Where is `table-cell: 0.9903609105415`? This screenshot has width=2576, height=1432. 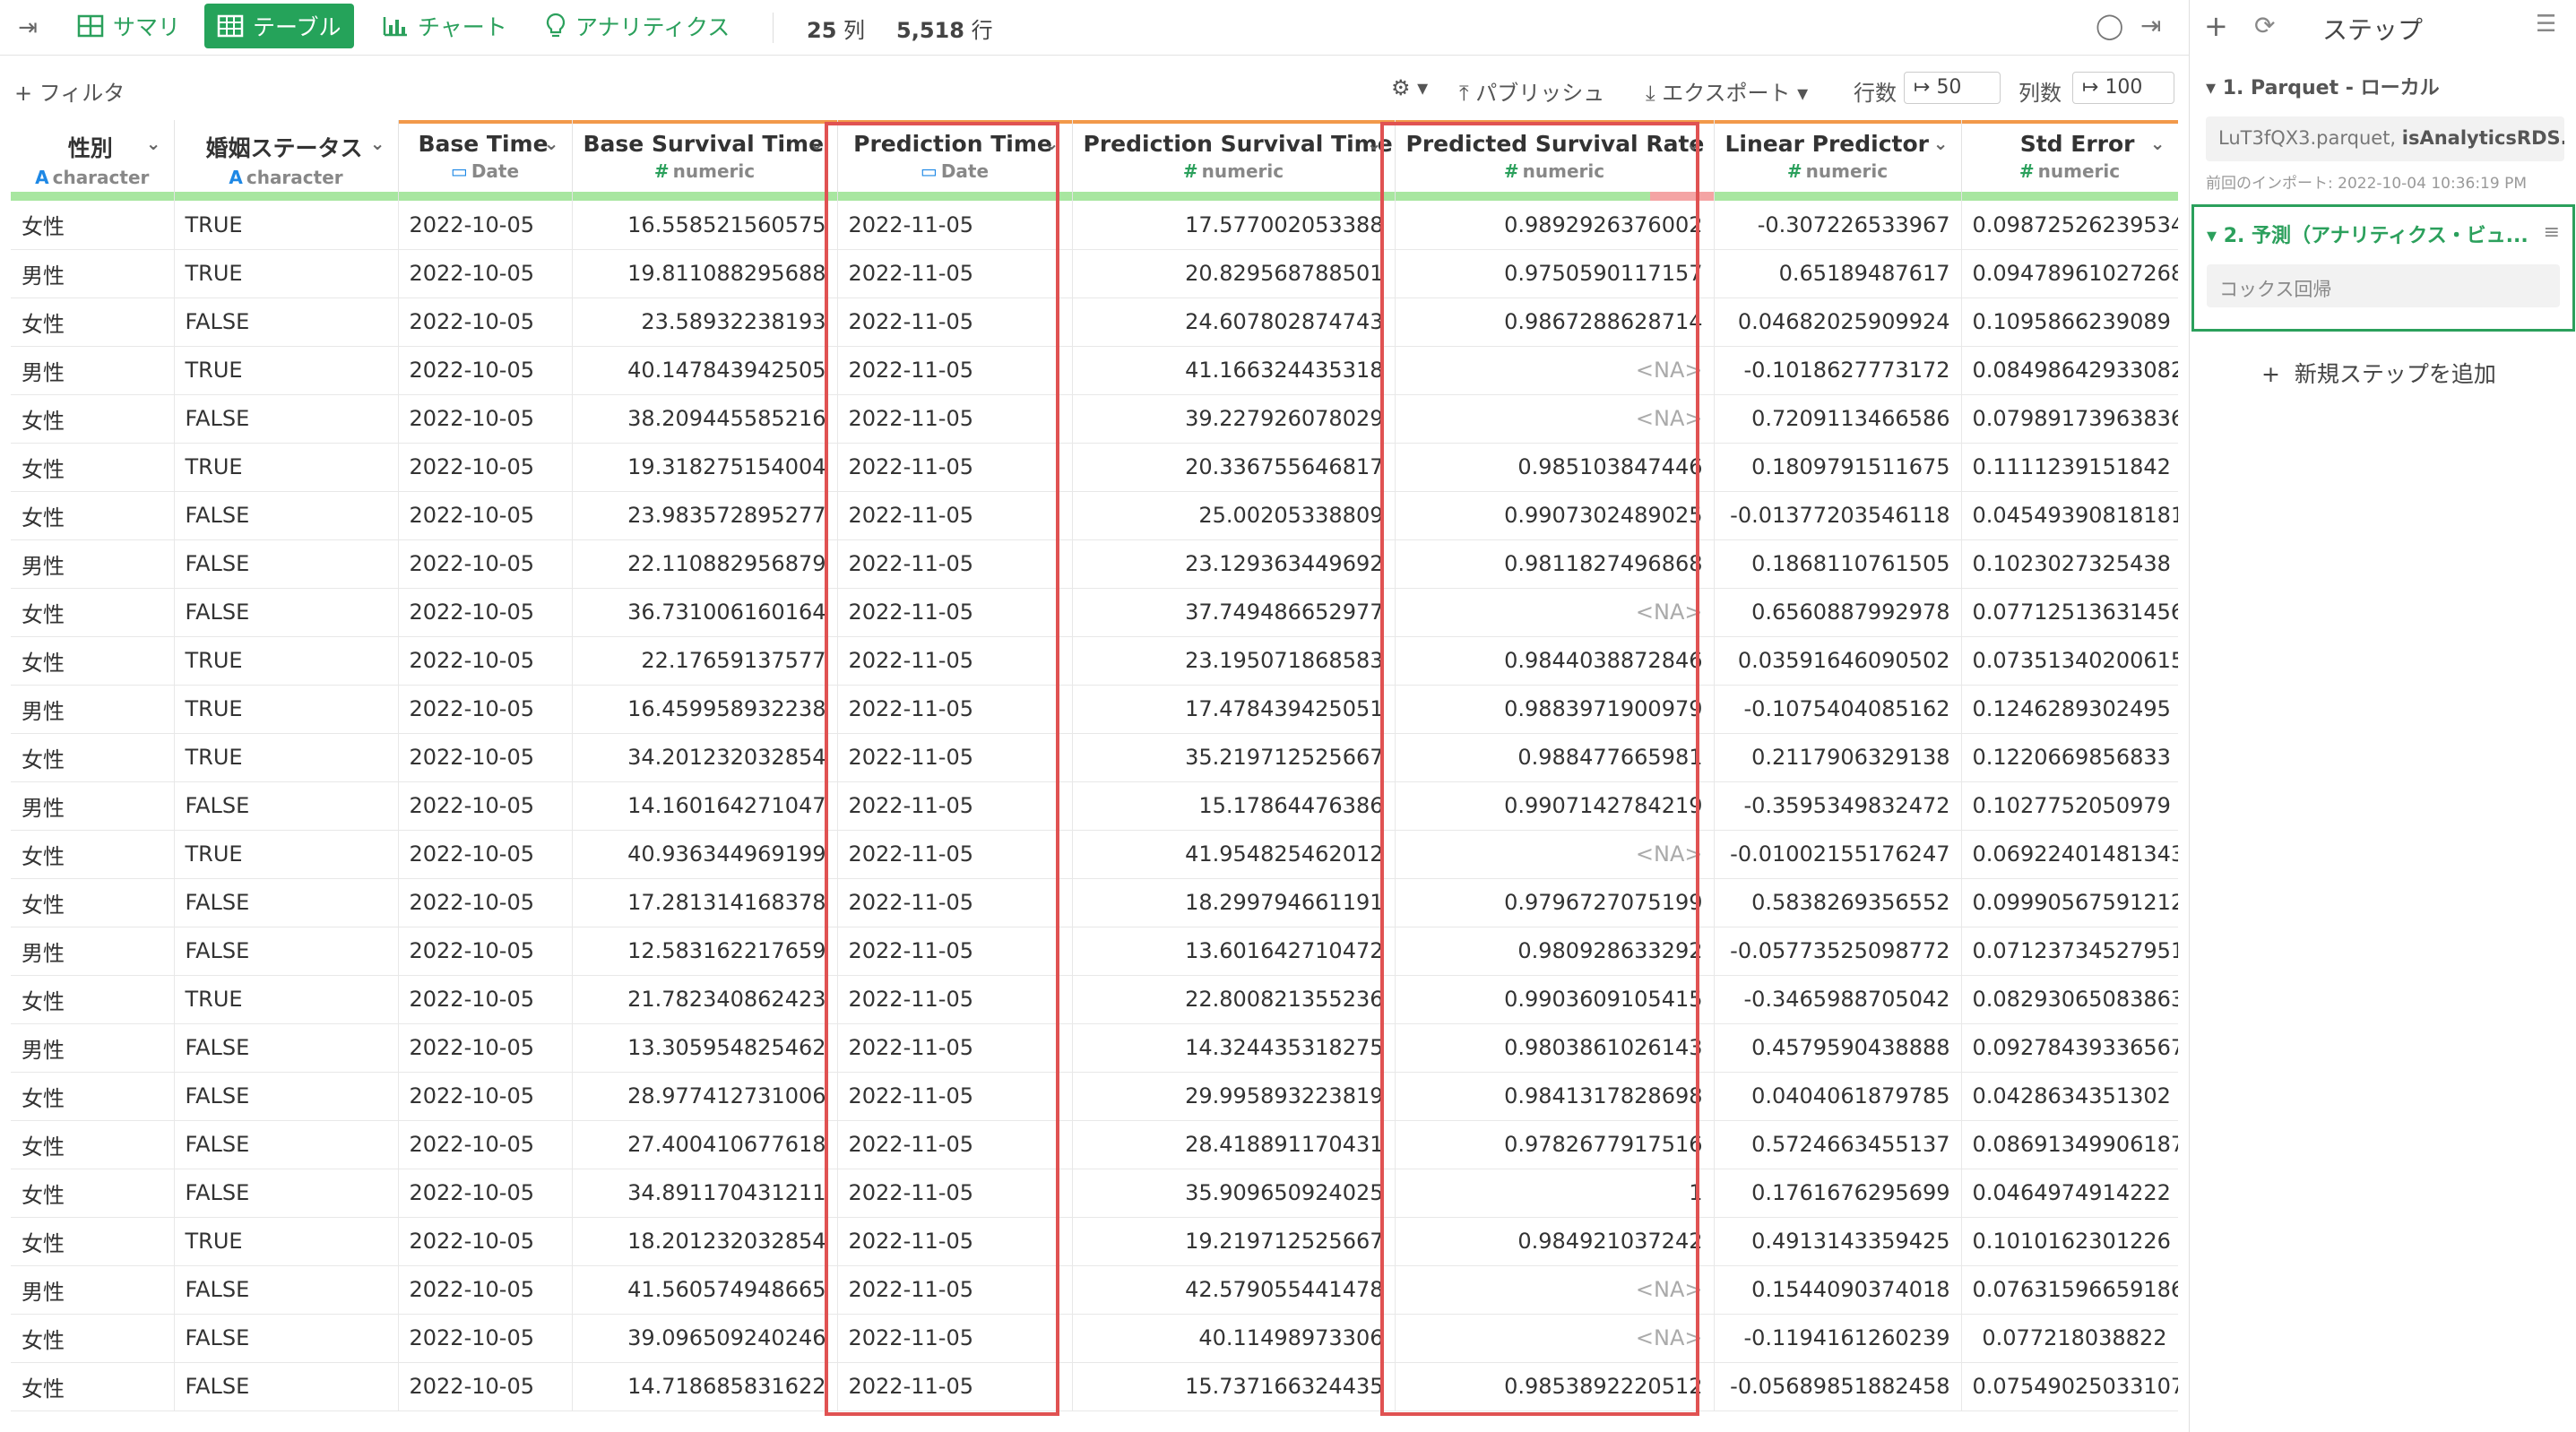
table-cell: 0.9903609105415 is located at coordinates (1555, 999).